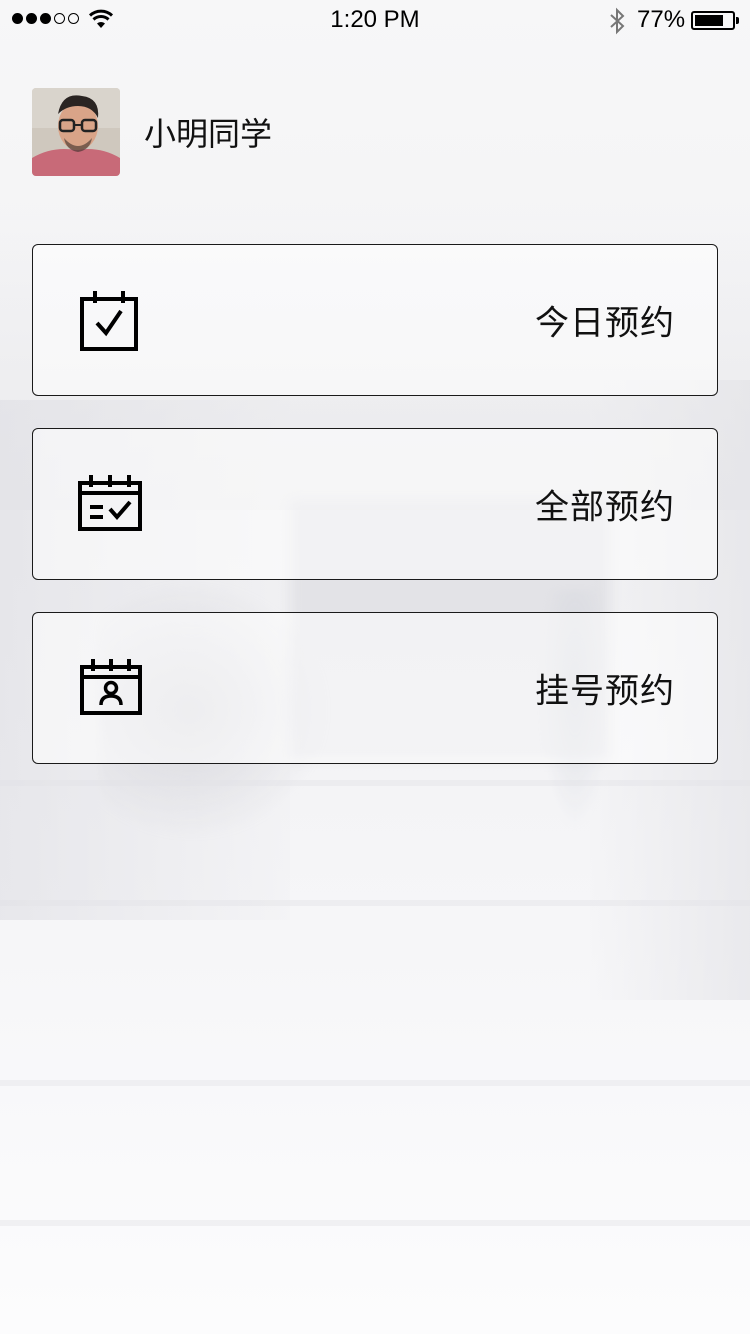 This screenshot has width=750, height=1334. What do you see at coordinates (111, 687) in the screenshot?
I see `calendar-person-icon` at bounding box center [111, 687].